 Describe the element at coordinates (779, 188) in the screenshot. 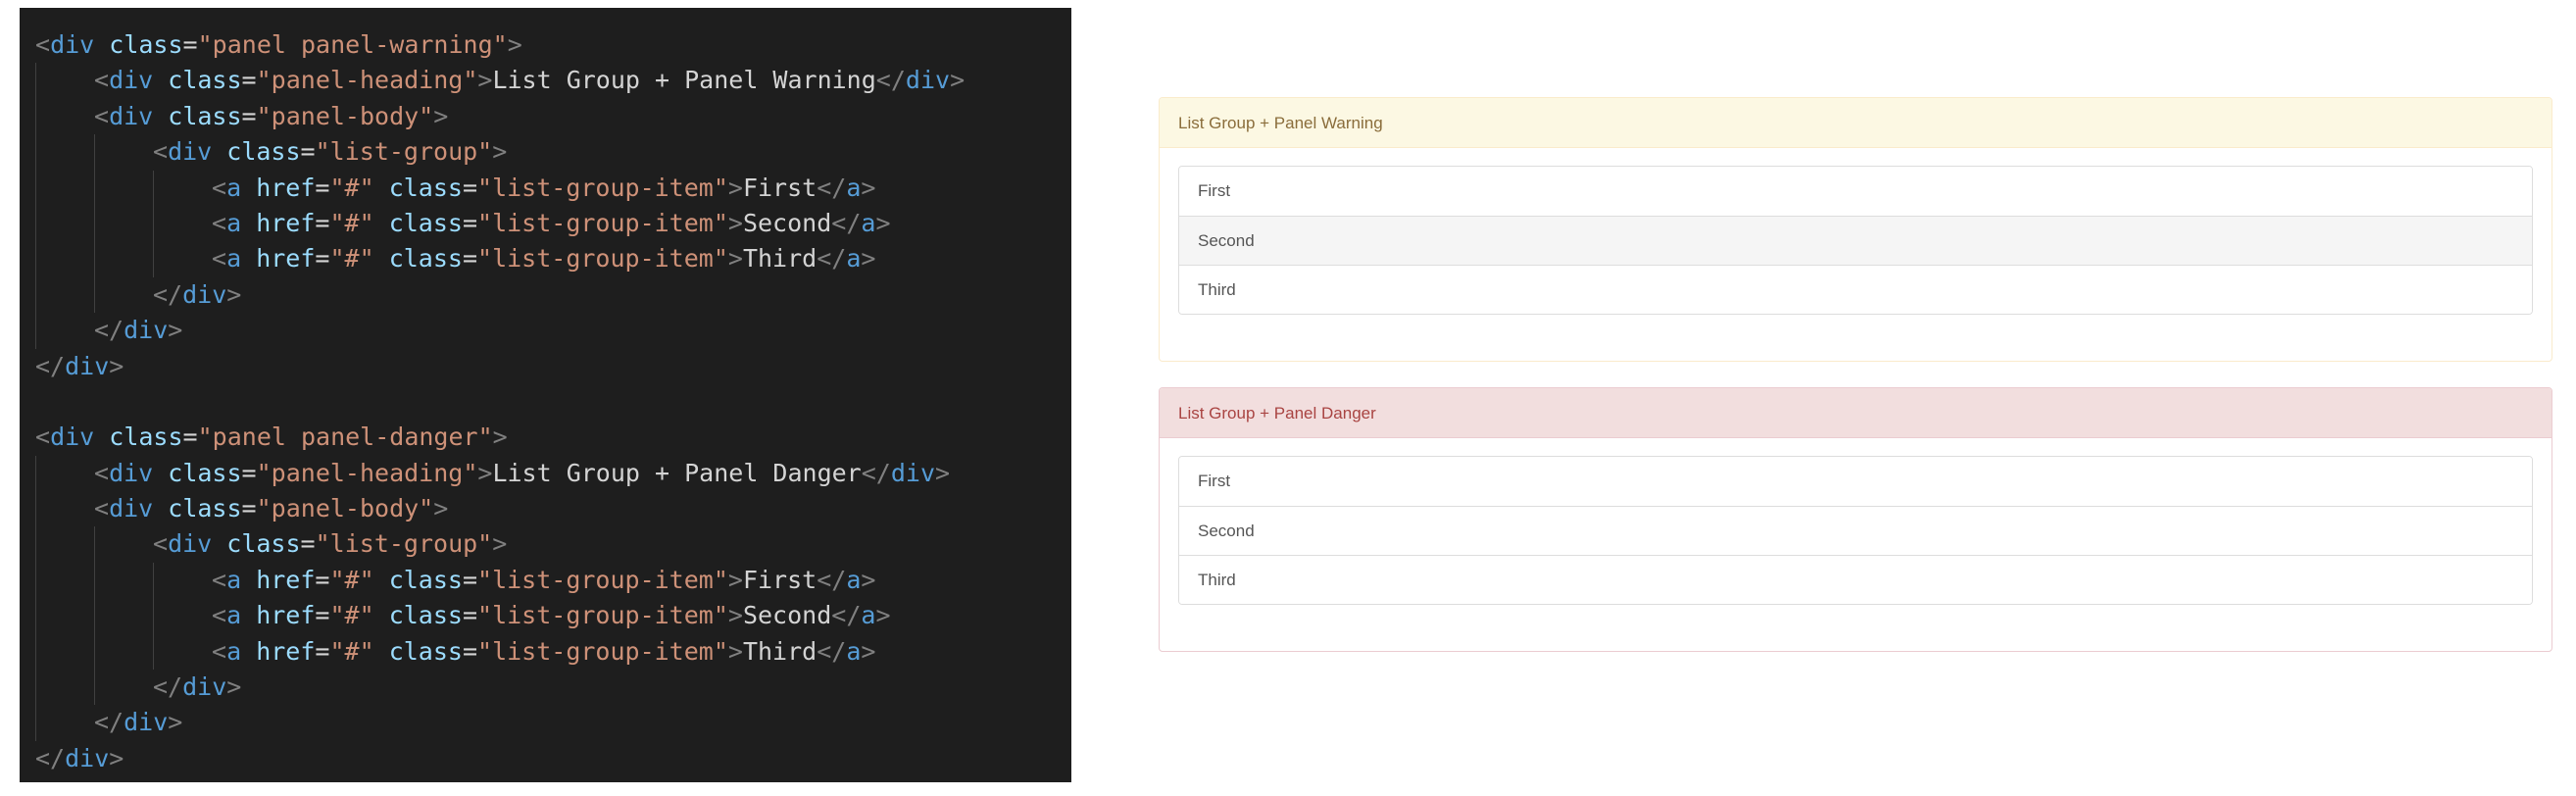

I see `code-token-text: First` at that location.